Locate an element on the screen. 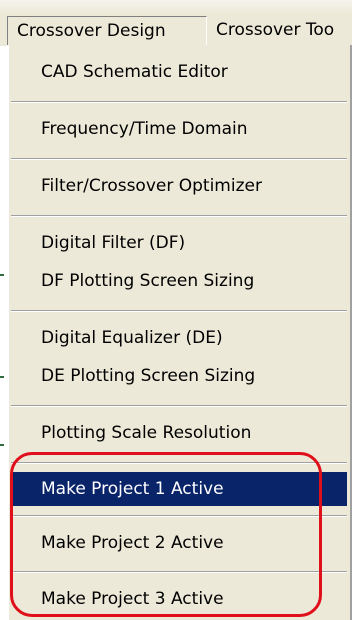  menu-crossover-tools: Crossover Too is located at coordinates (275, 31).